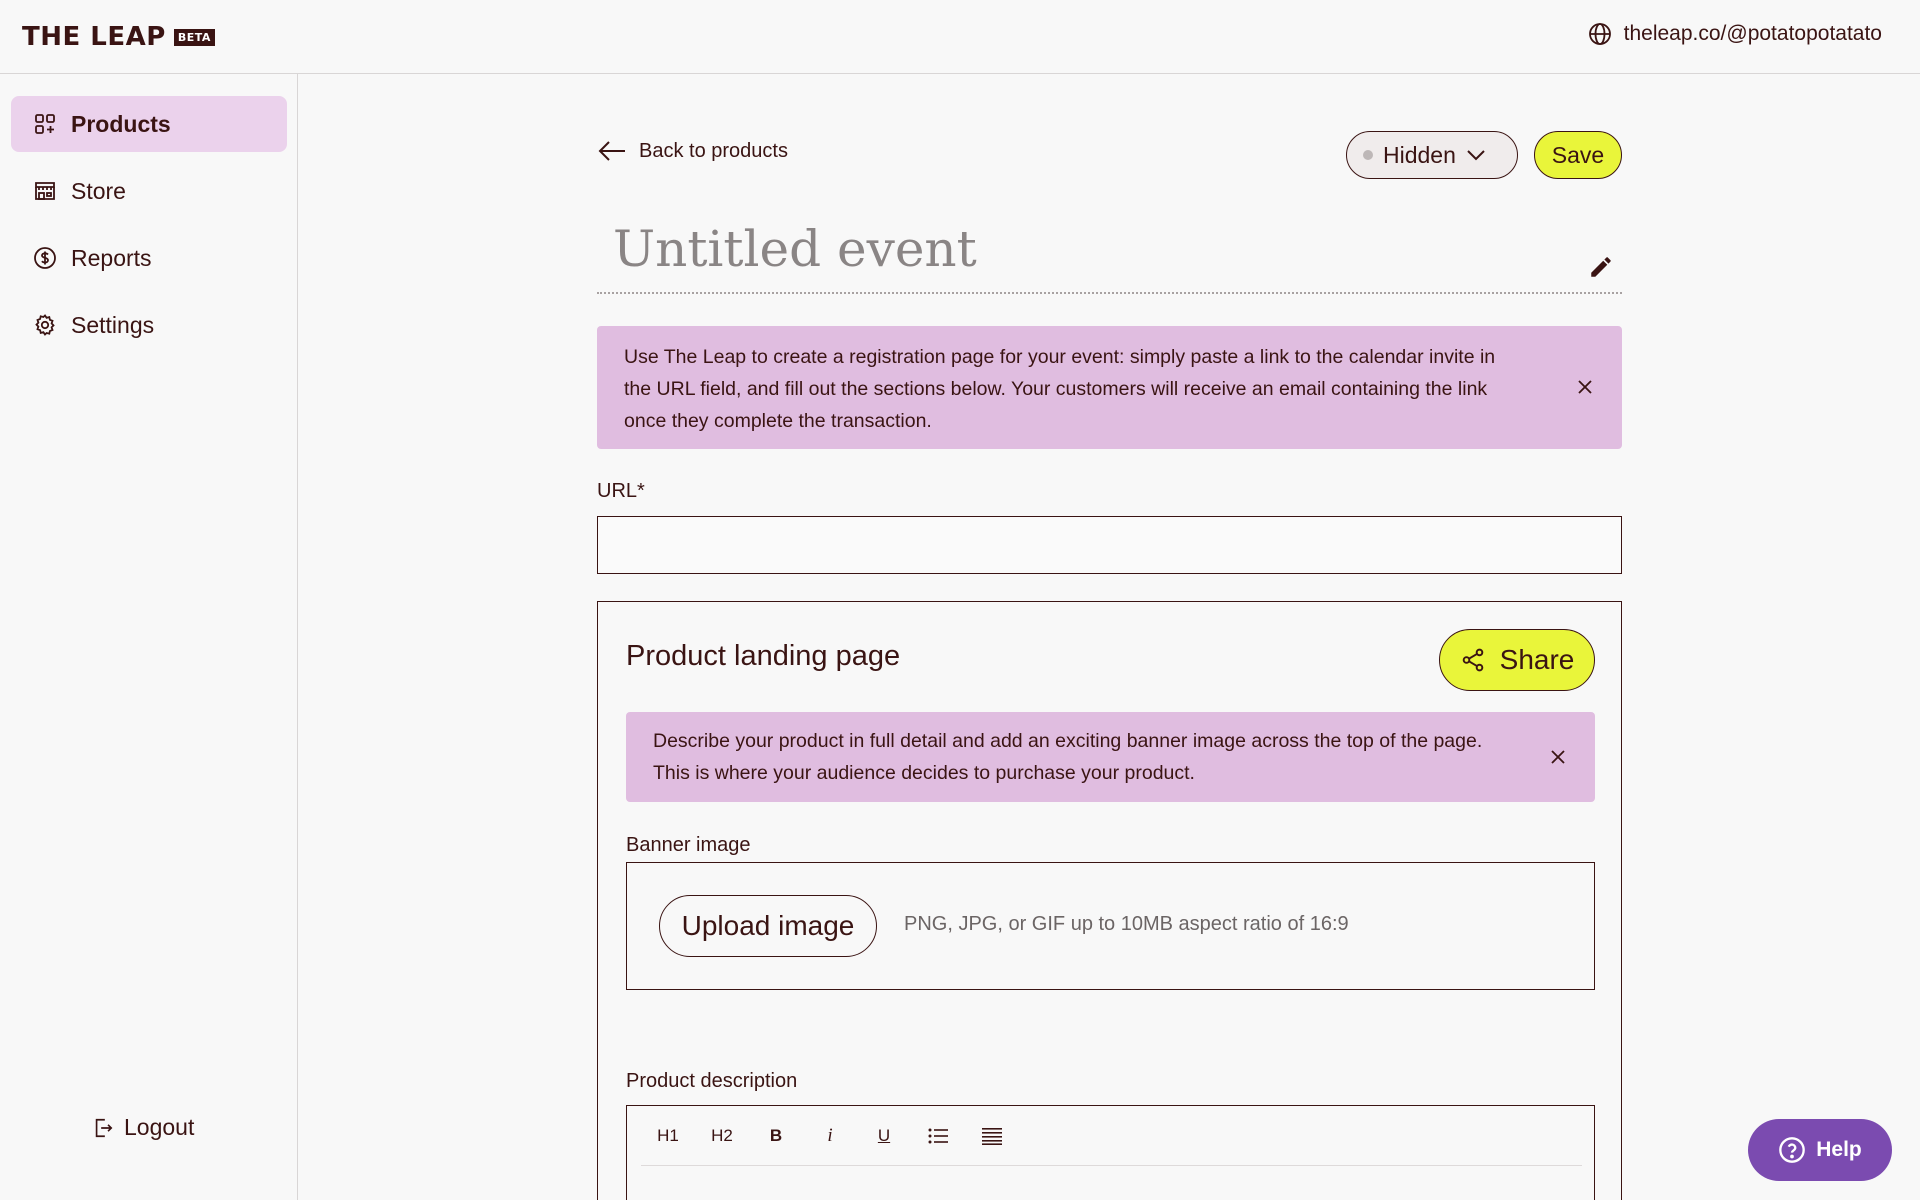 The image size is (1920, 1200). What do you see at coordinates (1752, 33) in the screenshot?
I see `store-url-text: theleap.co/@potatopotatato` at bounding box center [1752, 33].